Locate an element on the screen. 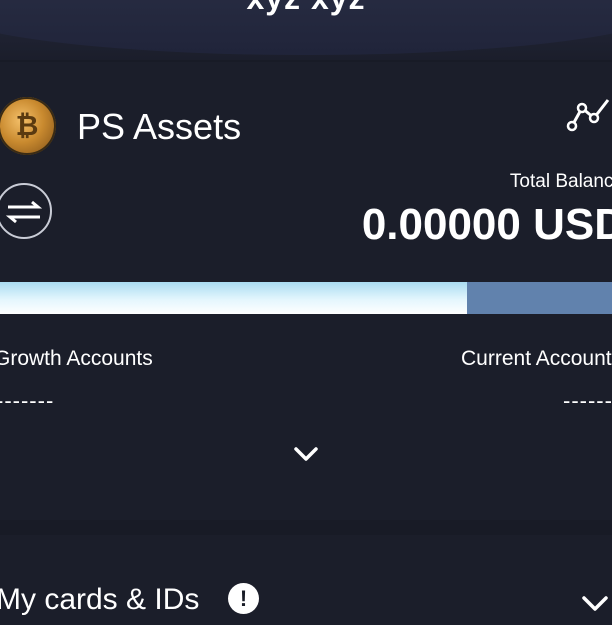 The height and width of the screenshot is (625, 612). total-balance-label: Total Balance is located at coordinates (560, 181).